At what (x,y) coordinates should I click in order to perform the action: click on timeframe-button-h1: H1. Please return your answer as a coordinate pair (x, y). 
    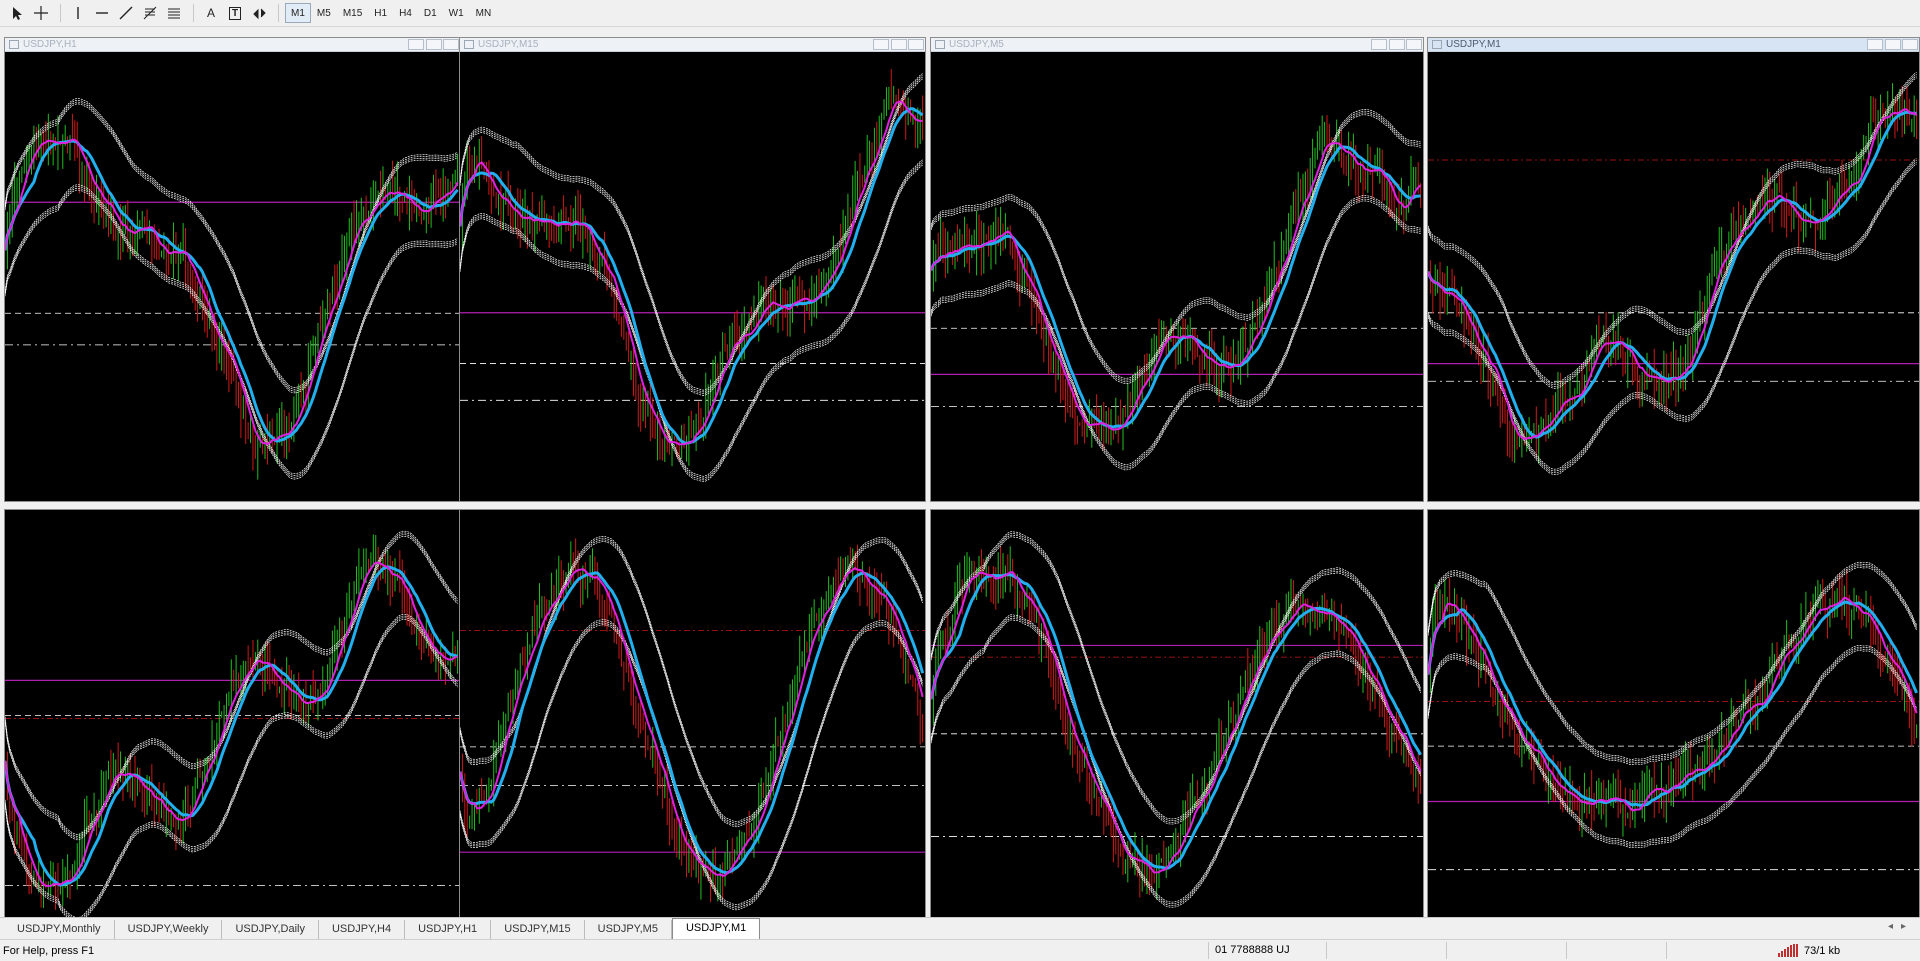
    Looking at the image, I should click on (380, 13).